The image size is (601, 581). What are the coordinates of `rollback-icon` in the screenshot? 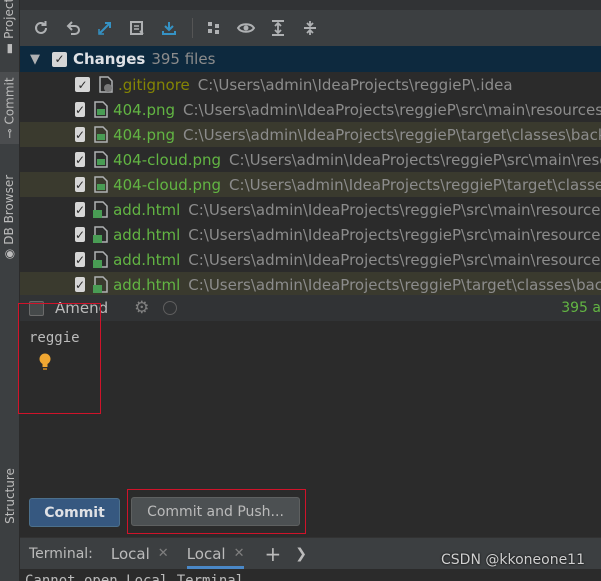 It's located at (73, 28).